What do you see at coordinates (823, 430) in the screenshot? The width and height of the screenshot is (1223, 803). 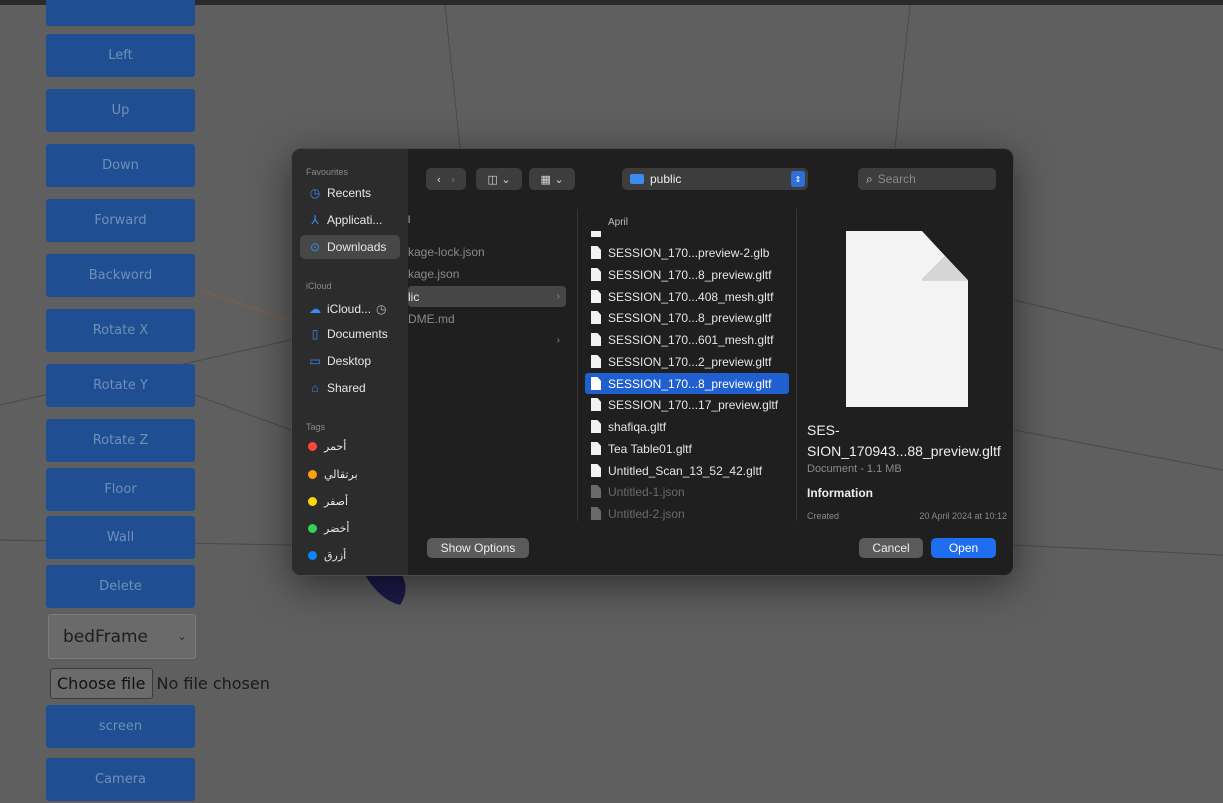 I see `preview-filename-line1: SES-` at bounding box center [823, 430].